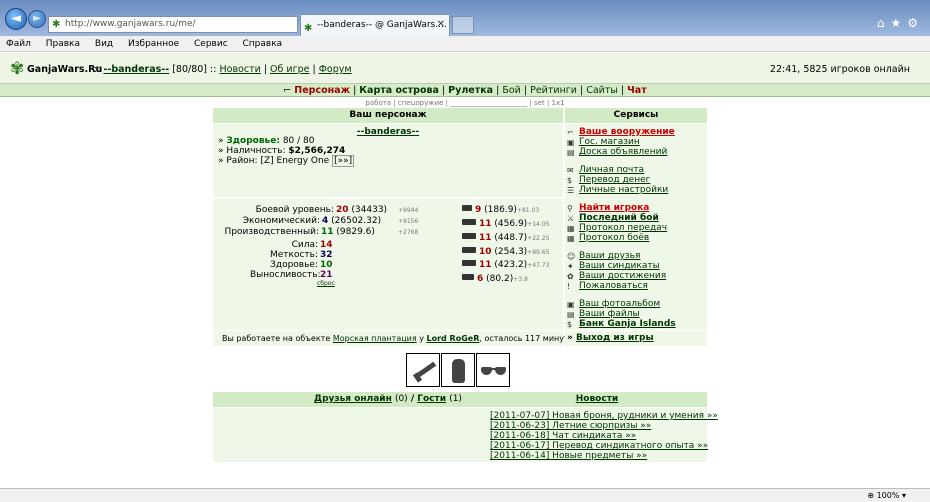 This screenshot has height=502, width=930. What do you see at coordinates (271, 232) in the screenshot?
I see `production-level-label: Производственный:` at bounding box center [271, 232].